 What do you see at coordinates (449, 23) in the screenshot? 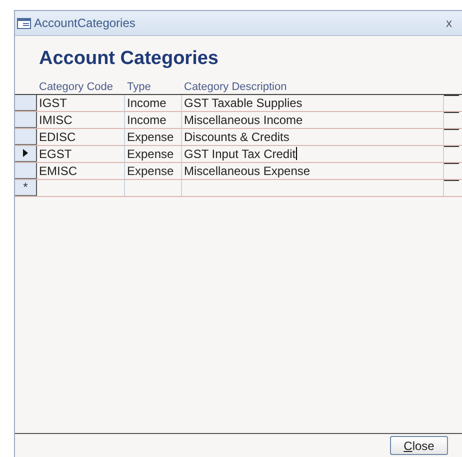
I see `close-button: x` at bounding box center [449, 23].